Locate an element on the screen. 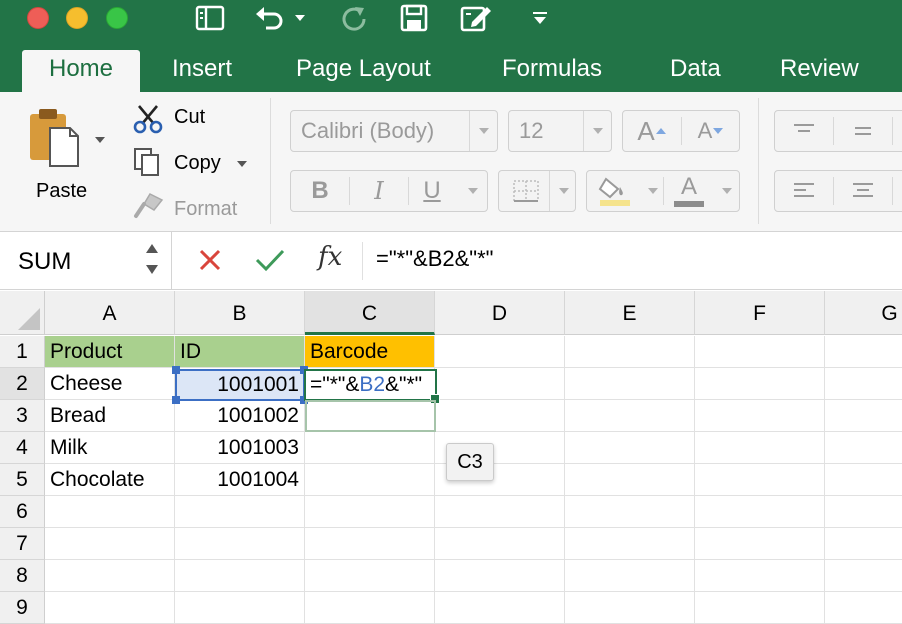 Image resolution: width=902 pixels, height=624 pixels. cell-a5: Chocolate is located at coordinates (110, 480).